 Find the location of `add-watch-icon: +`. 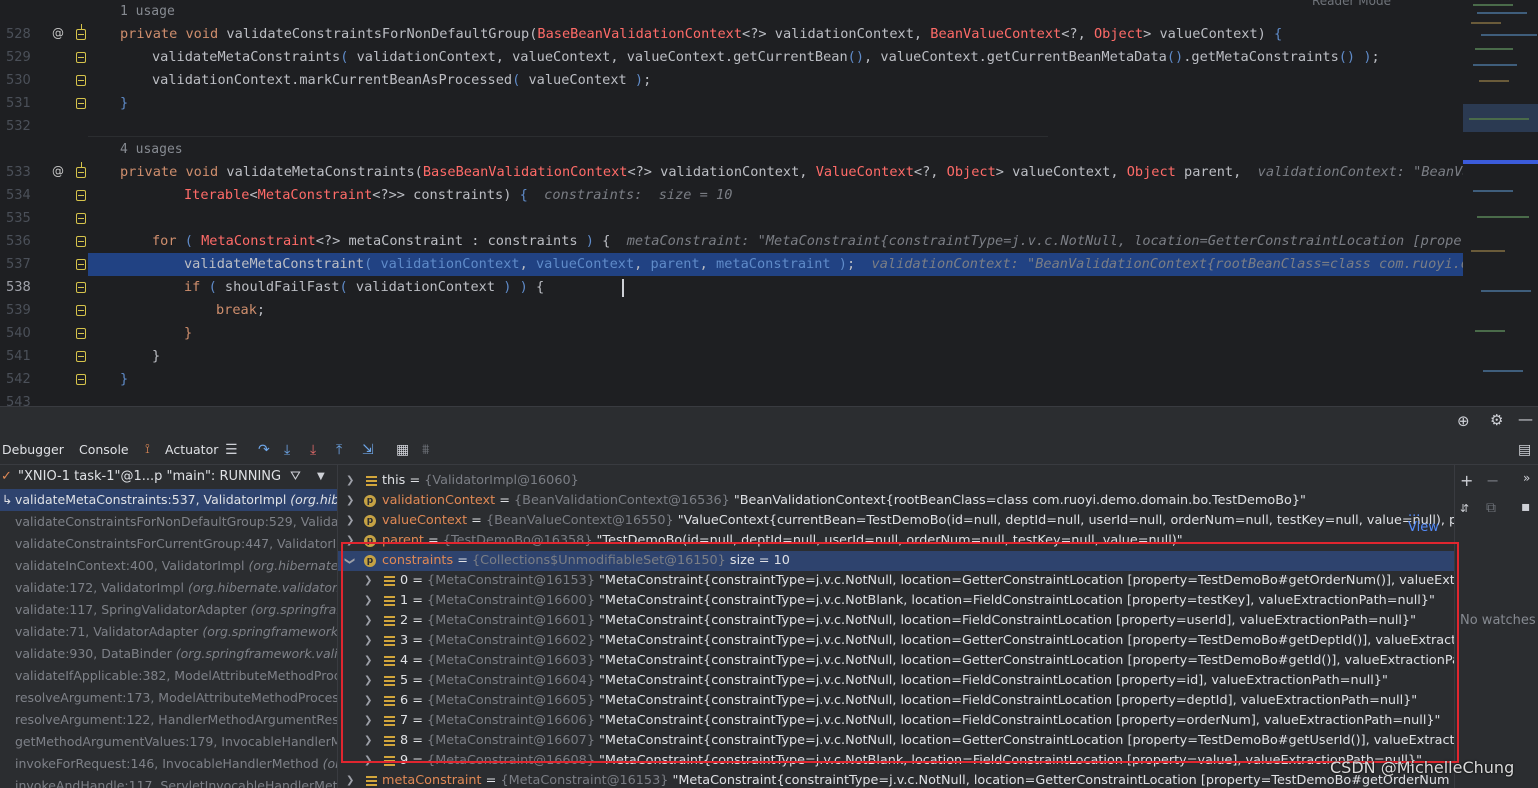

add-watch-icon: + is located at coordinates (1466, 480).